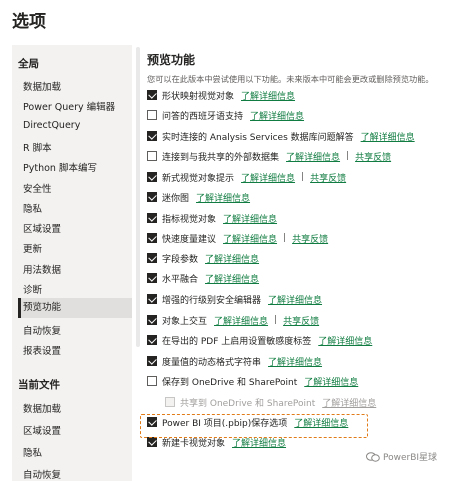 This screenshot has height=481, width=474. I want to click on highlight-box, so click(254, 426).